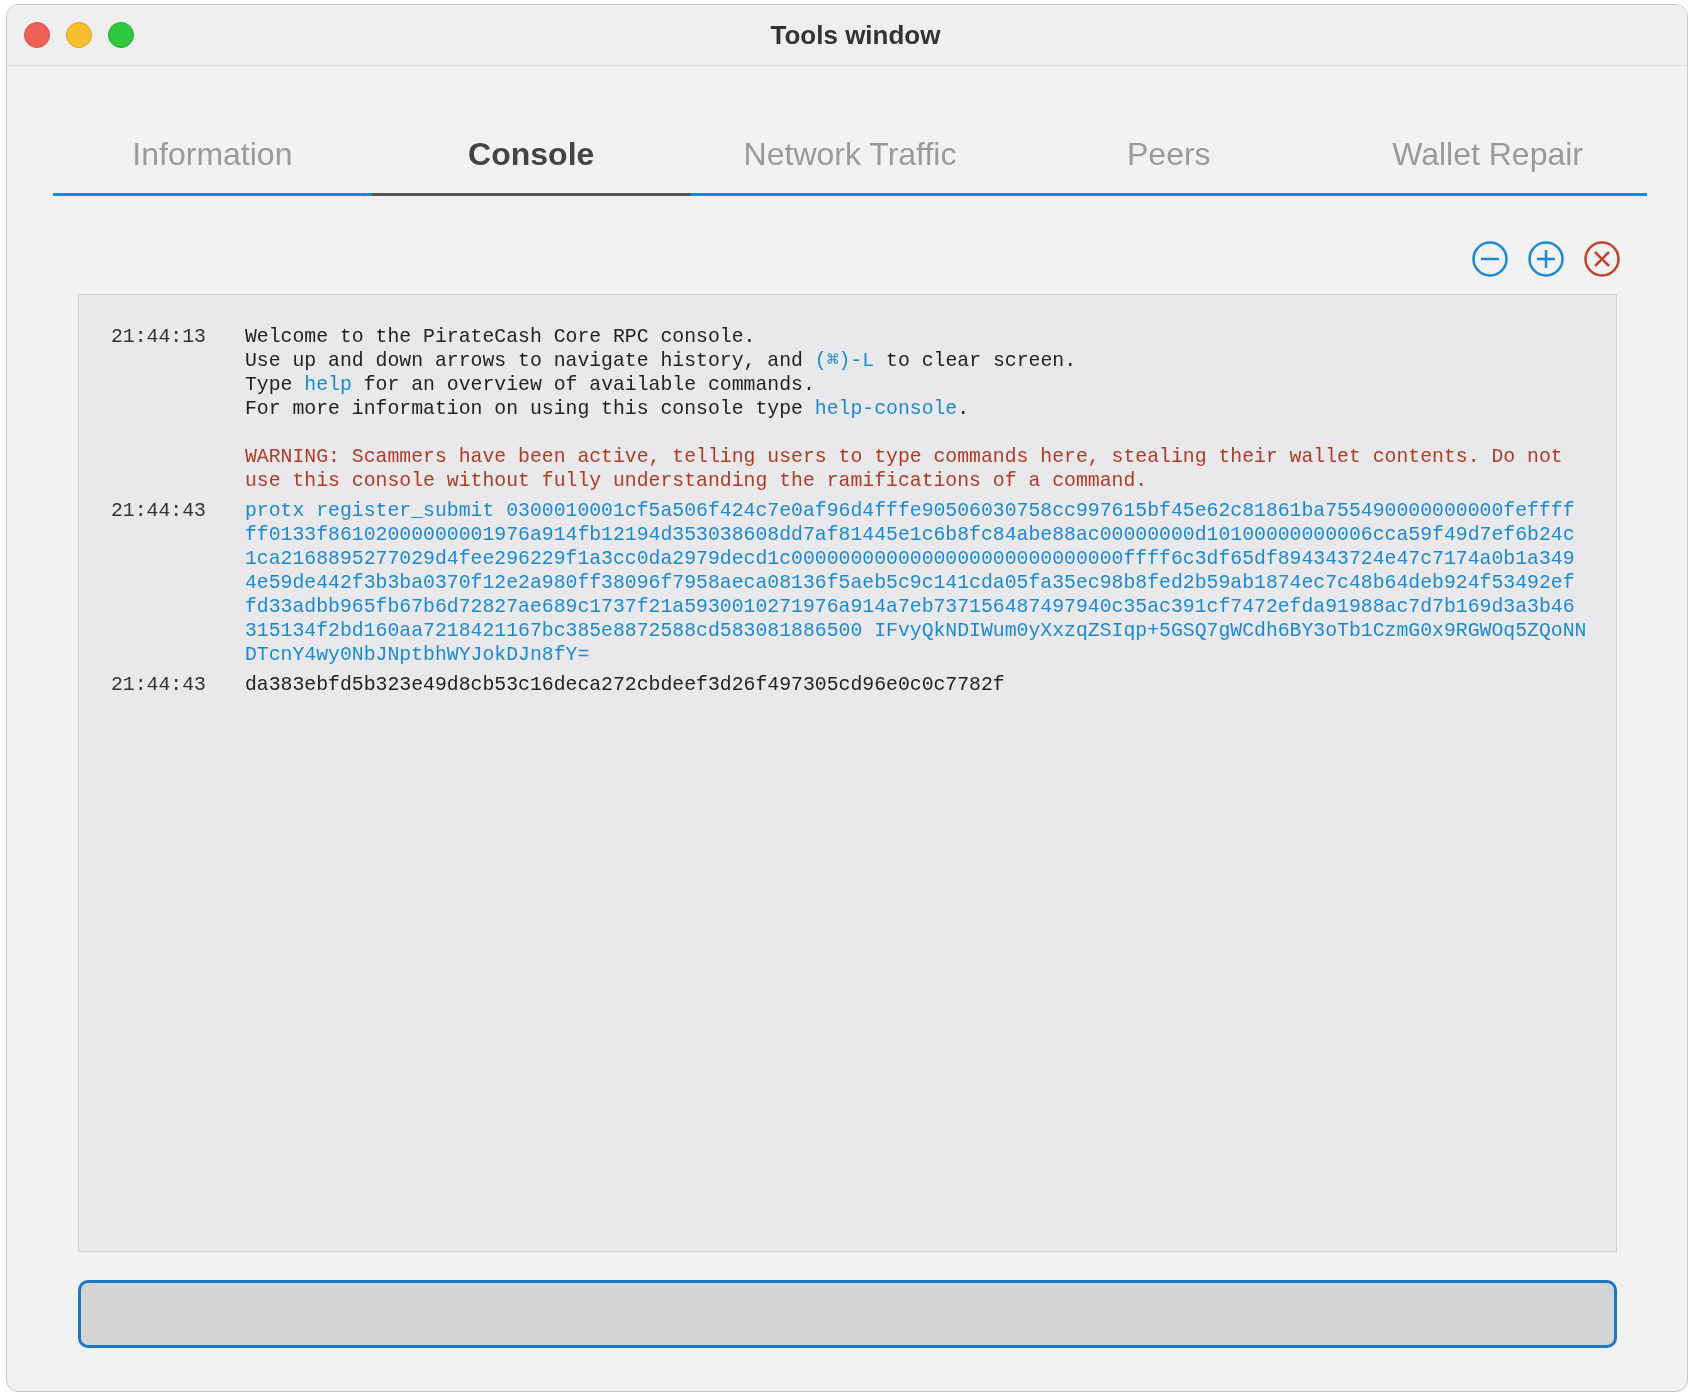 Image resolution: width=1694 pixels, height=1398 pixels. What do you see at coordinates (530, 385) in the screenshot?
I see `console-text: Type help for an overview of available commands.` at bounding box center [530, 385].